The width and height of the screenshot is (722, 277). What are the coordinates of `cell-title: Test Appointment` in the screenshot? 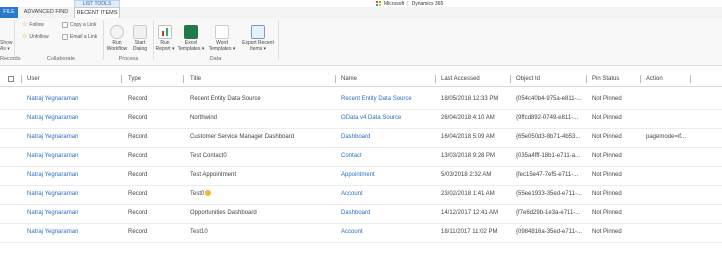 It's located at (213, 175).